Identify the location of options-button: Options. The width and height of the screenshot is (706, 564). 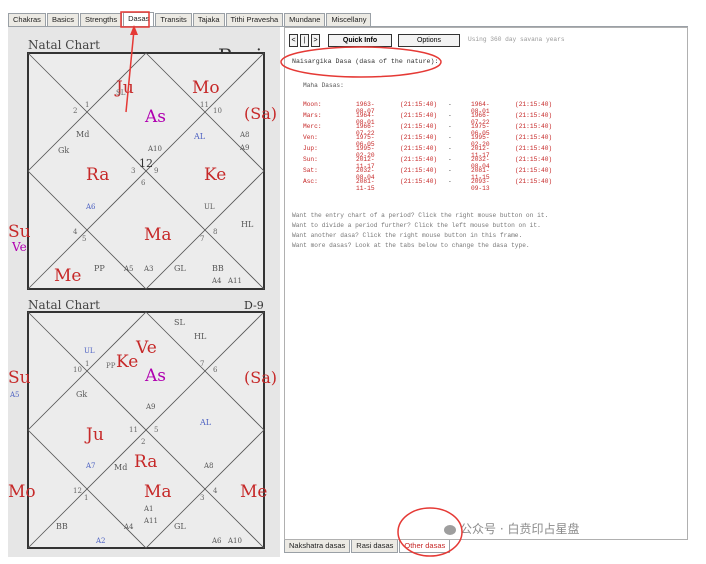
(429, 40).